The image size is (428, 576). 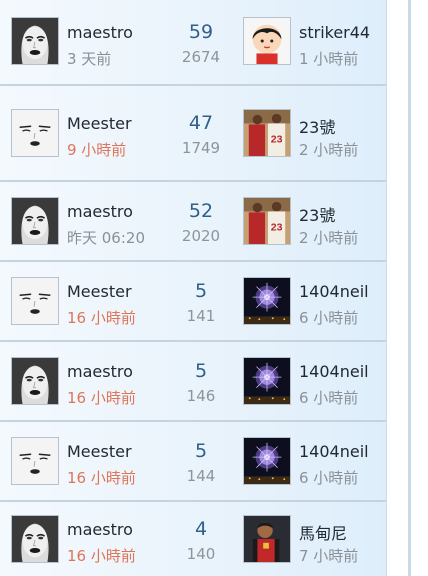 What do you see at coordinates (201, 123) in the screenshot?
I see `reply-count: 47` at bounding box center [201, 123].